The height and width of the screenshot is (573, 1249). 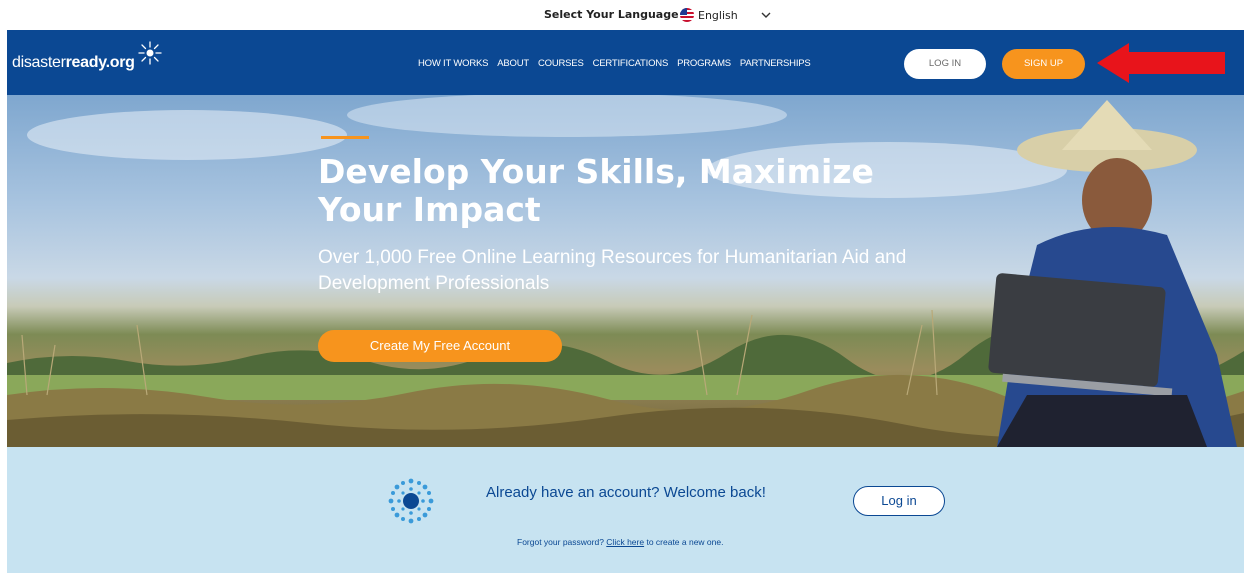 What do you see at coordinates (345, 137) in the screenshot?
I see `headline-accent-line` at bounding box center [345, 137].